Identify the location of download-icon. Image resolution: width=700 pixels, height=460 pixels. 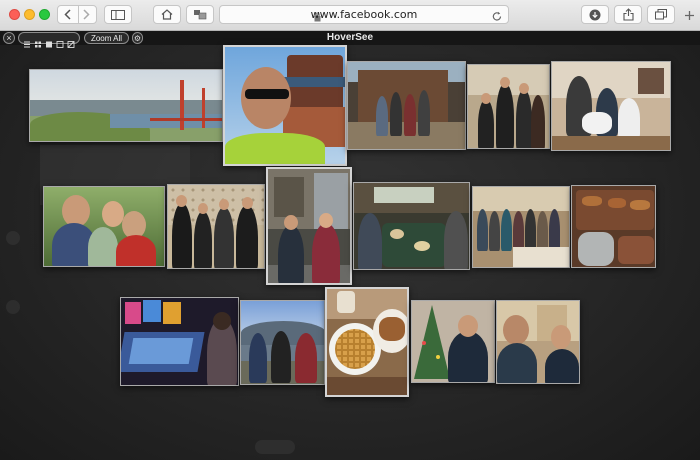
(595, 15).